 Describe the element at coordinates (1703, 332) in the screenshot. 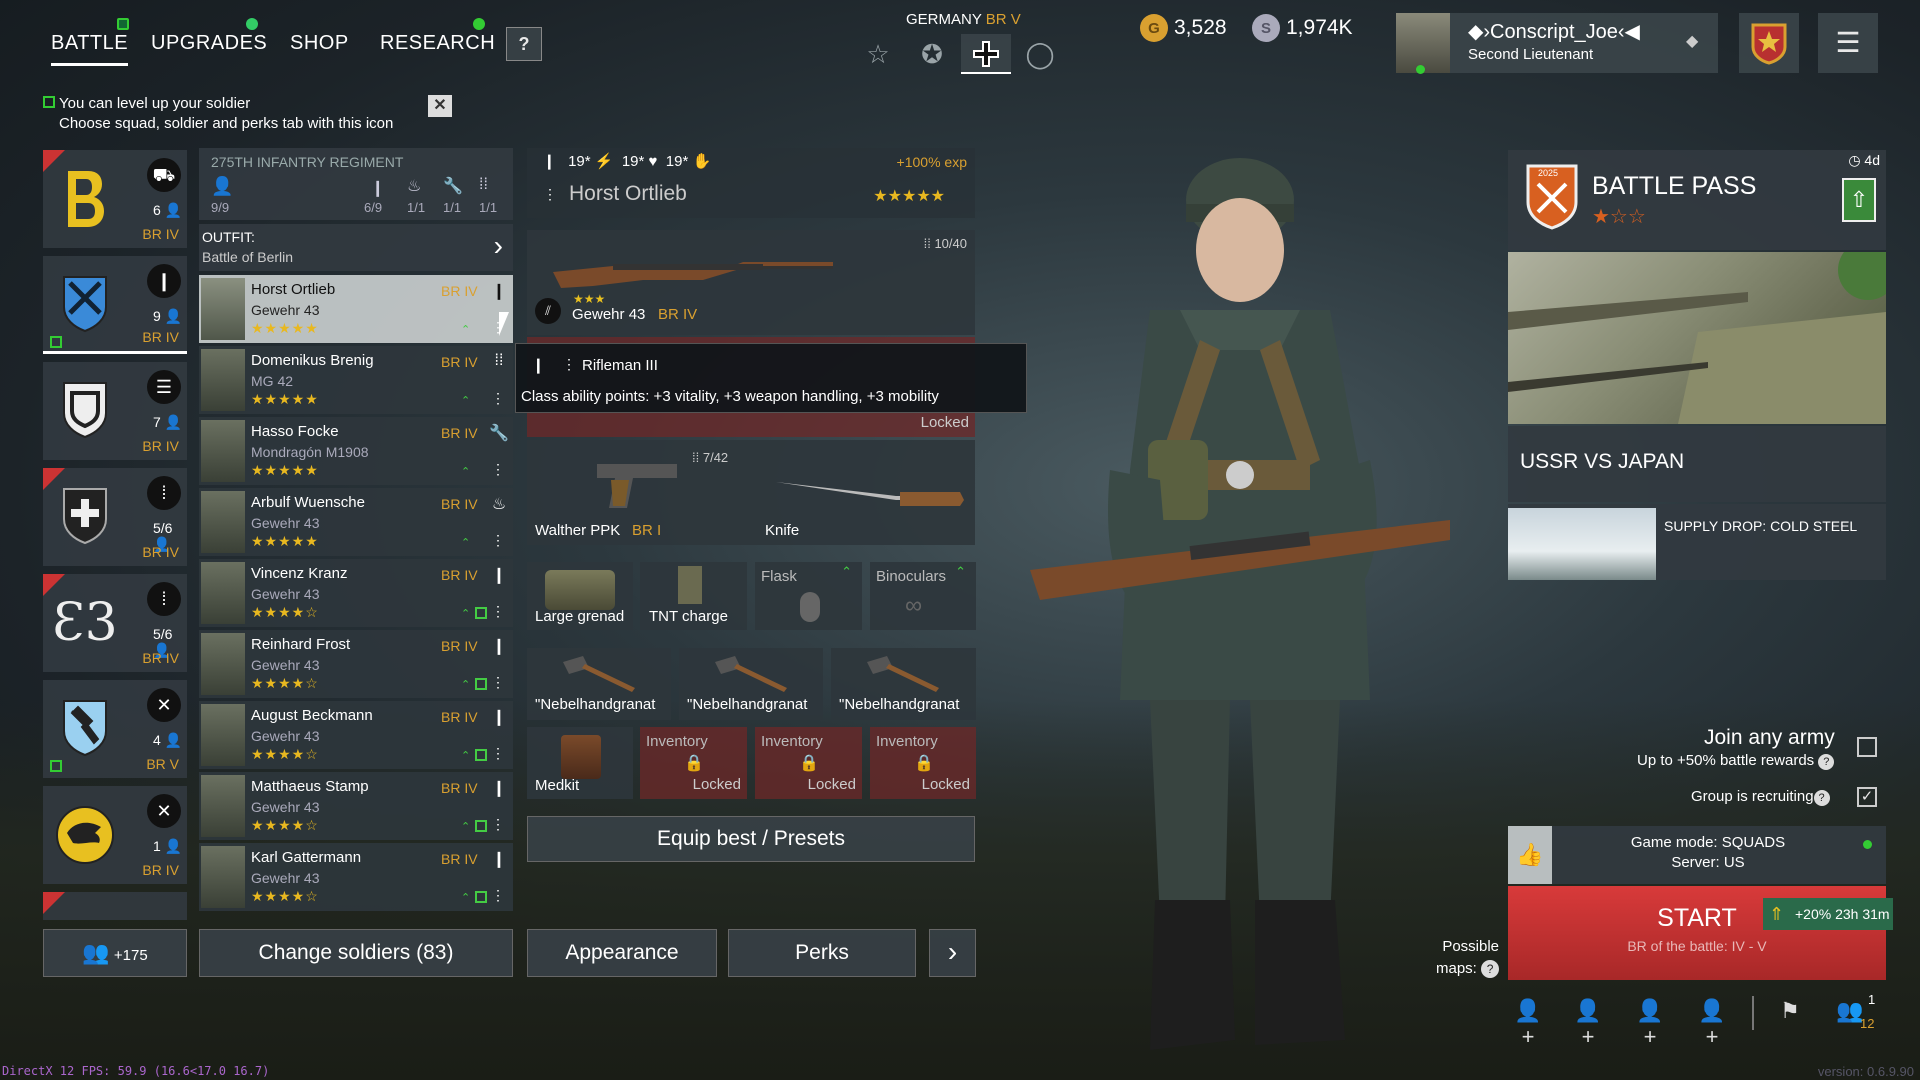

I see `event-banner-image` at that location.